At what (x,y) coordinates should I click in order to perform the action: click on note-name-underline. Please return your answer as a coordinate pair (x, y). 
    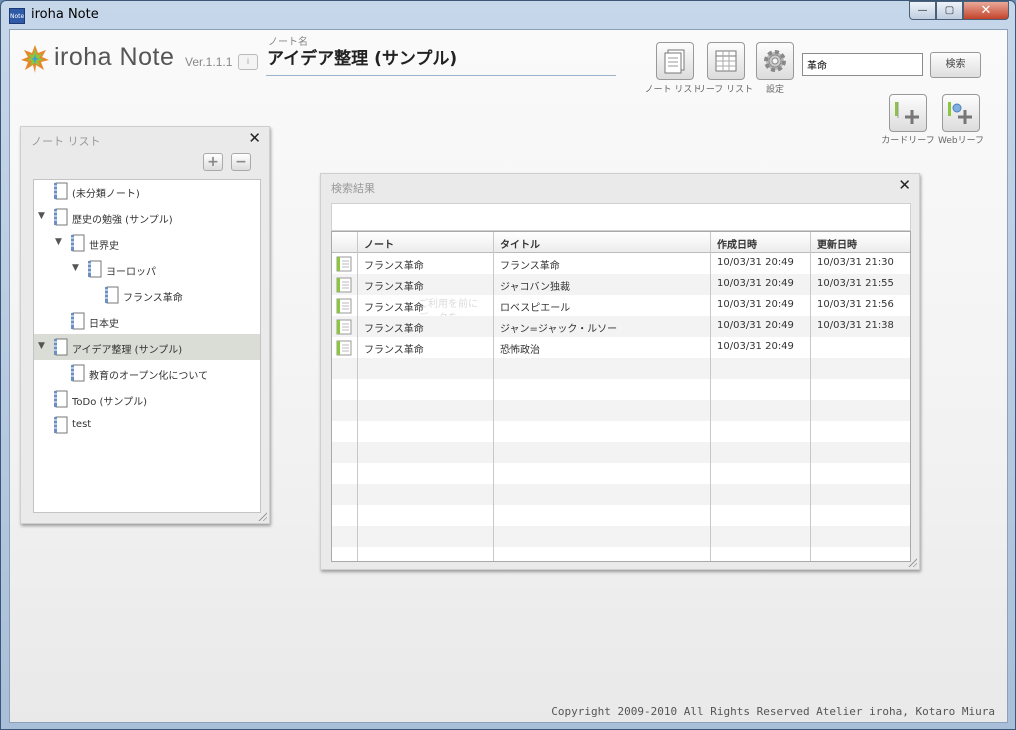
    Looking at the image, I should click on (441, 75).